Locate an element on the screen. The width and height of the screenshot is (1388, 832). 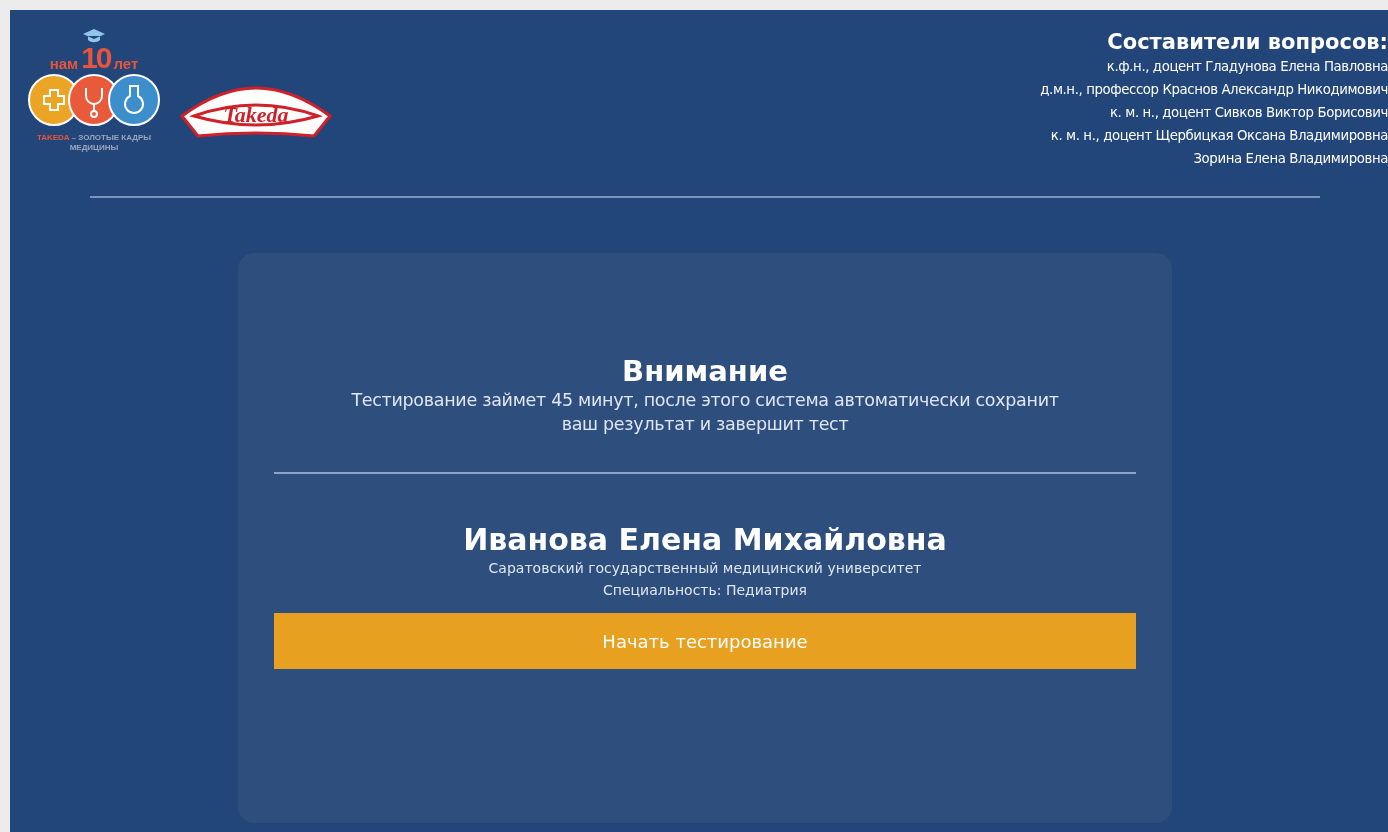
medical-circles-icon is located at coordinates (94, 100).